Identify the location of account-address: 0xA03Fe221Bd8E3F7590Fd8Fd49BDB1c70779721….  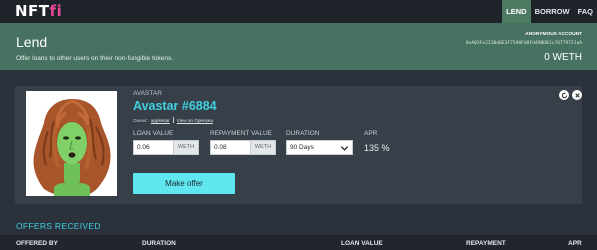
(524, 43).